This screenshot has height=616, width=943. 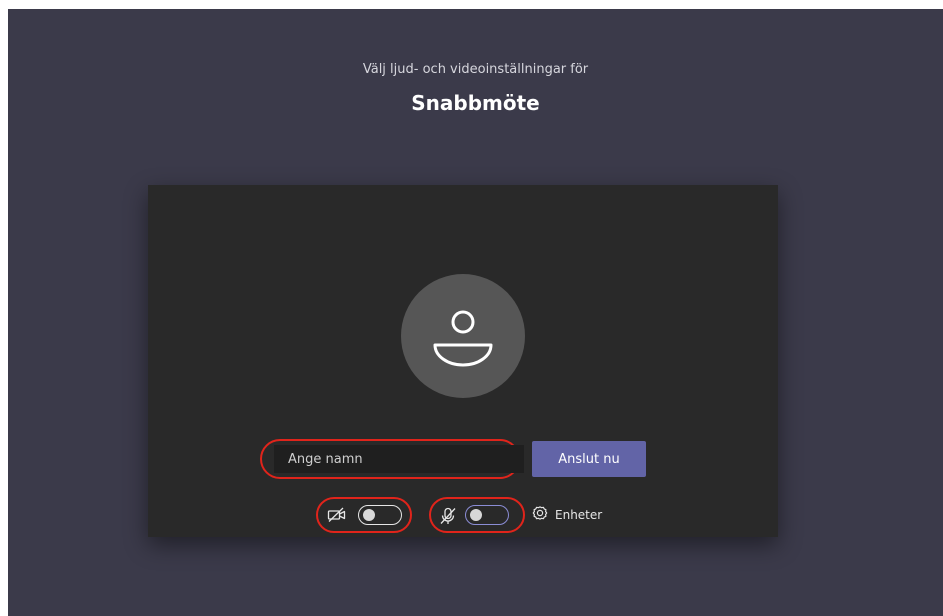 I want to click on meeting-subtitle: Välj ljud- och videoinställningar för, so click(x=475, y=69).